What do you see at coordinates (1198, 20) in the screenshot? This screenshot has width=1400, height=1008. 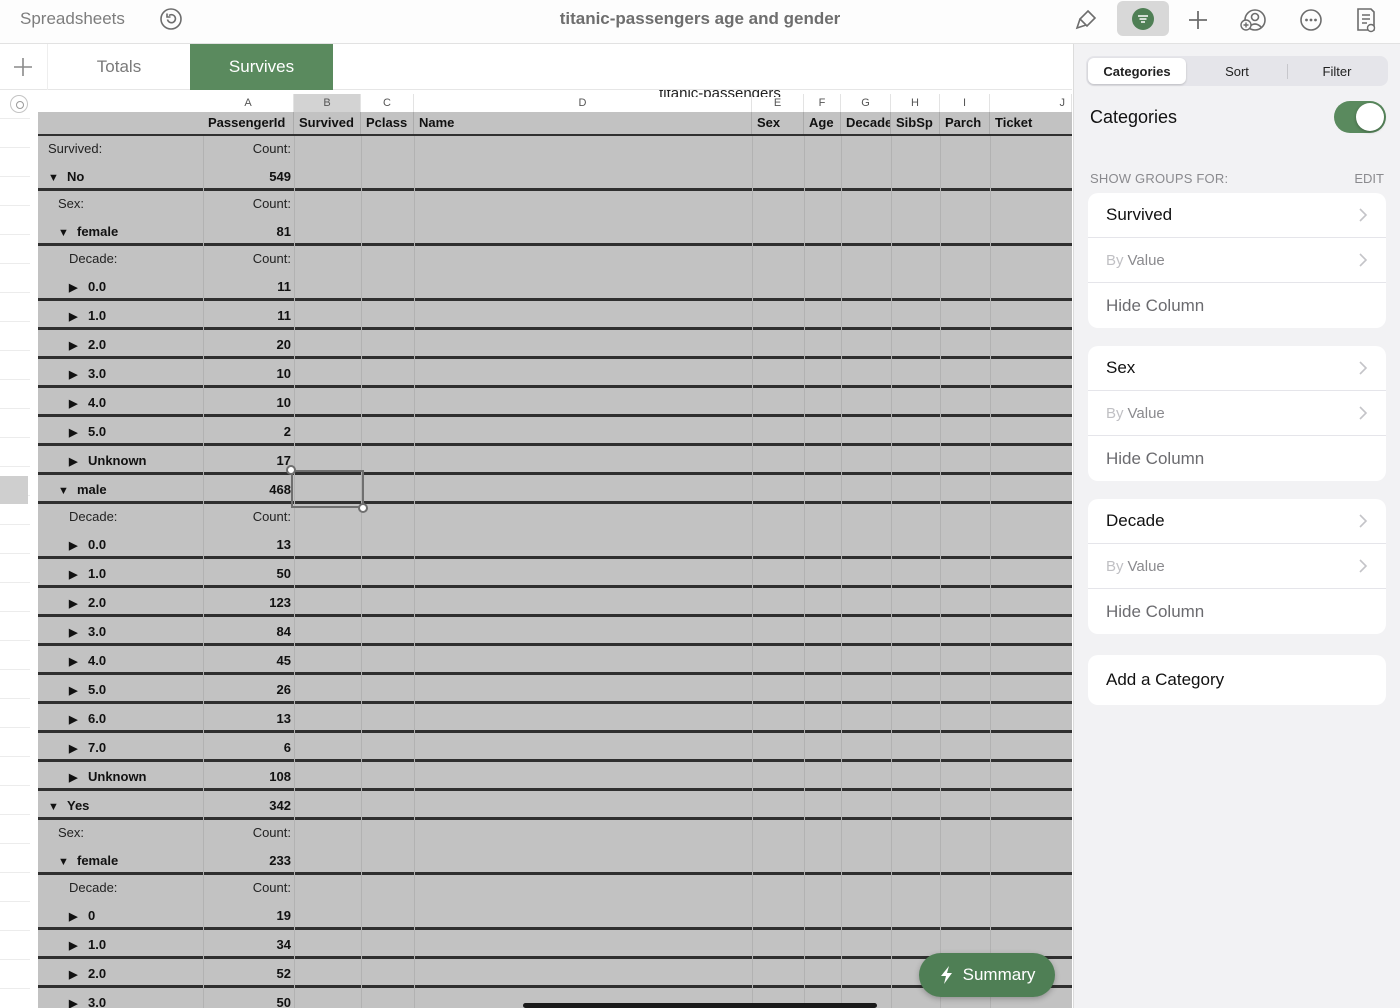 I see `add-icon` at bounding box center [1198, 20].